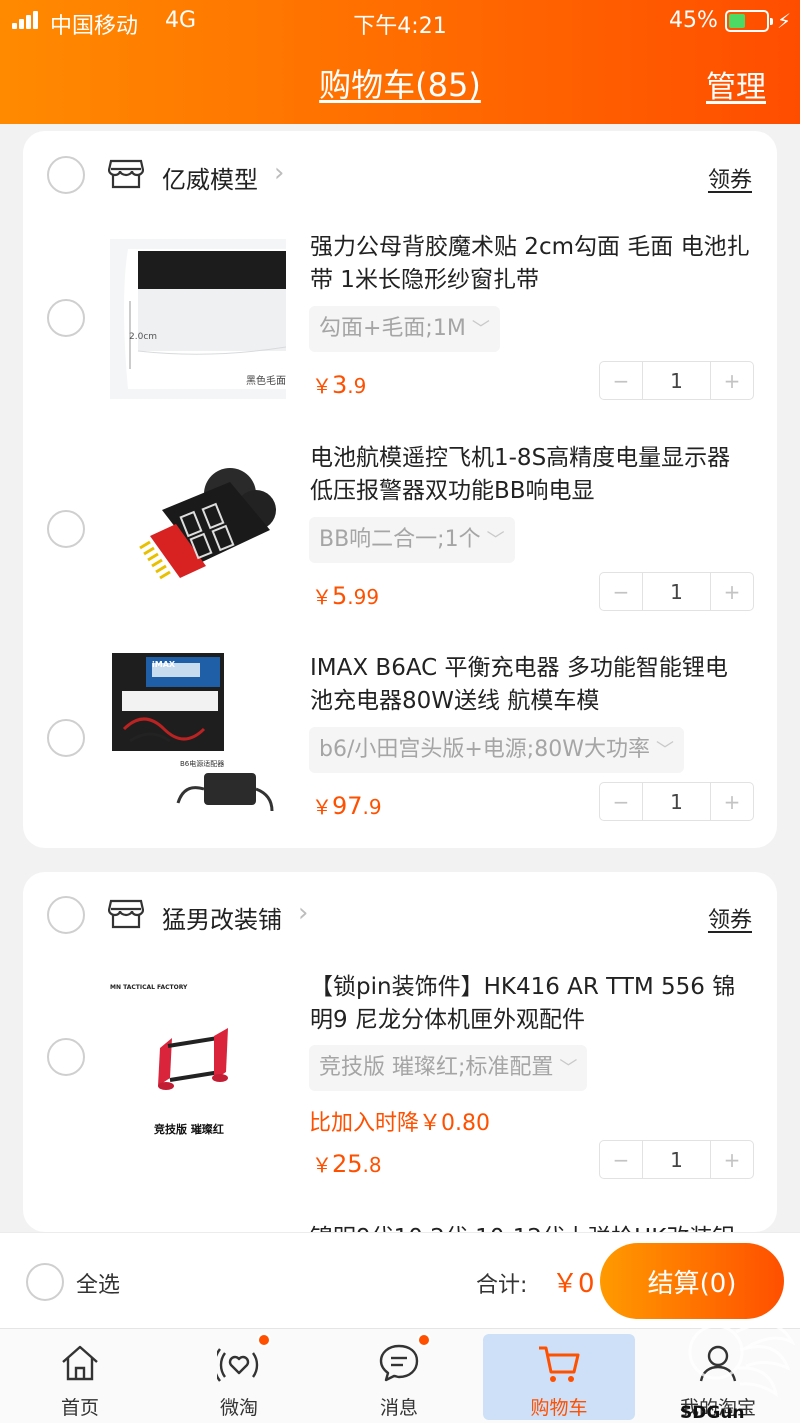  I want to click on product-title: 电池航模遥控飞机1-8S高精度电量显示器低压报警器双功能BB响电显, so click(530, 475).